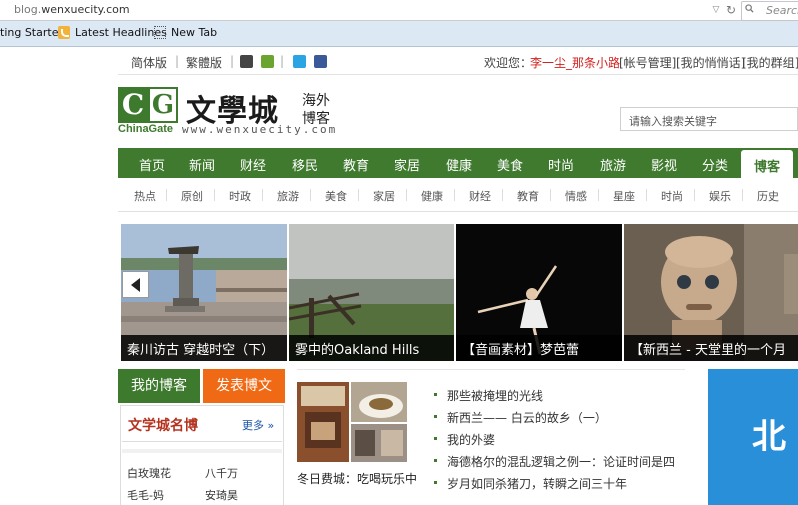 The height and width of the screenshot is (505, 798). Describe the element at coordinates (160, 32) in the screenshot. I see `new-tab-icon` at that location.